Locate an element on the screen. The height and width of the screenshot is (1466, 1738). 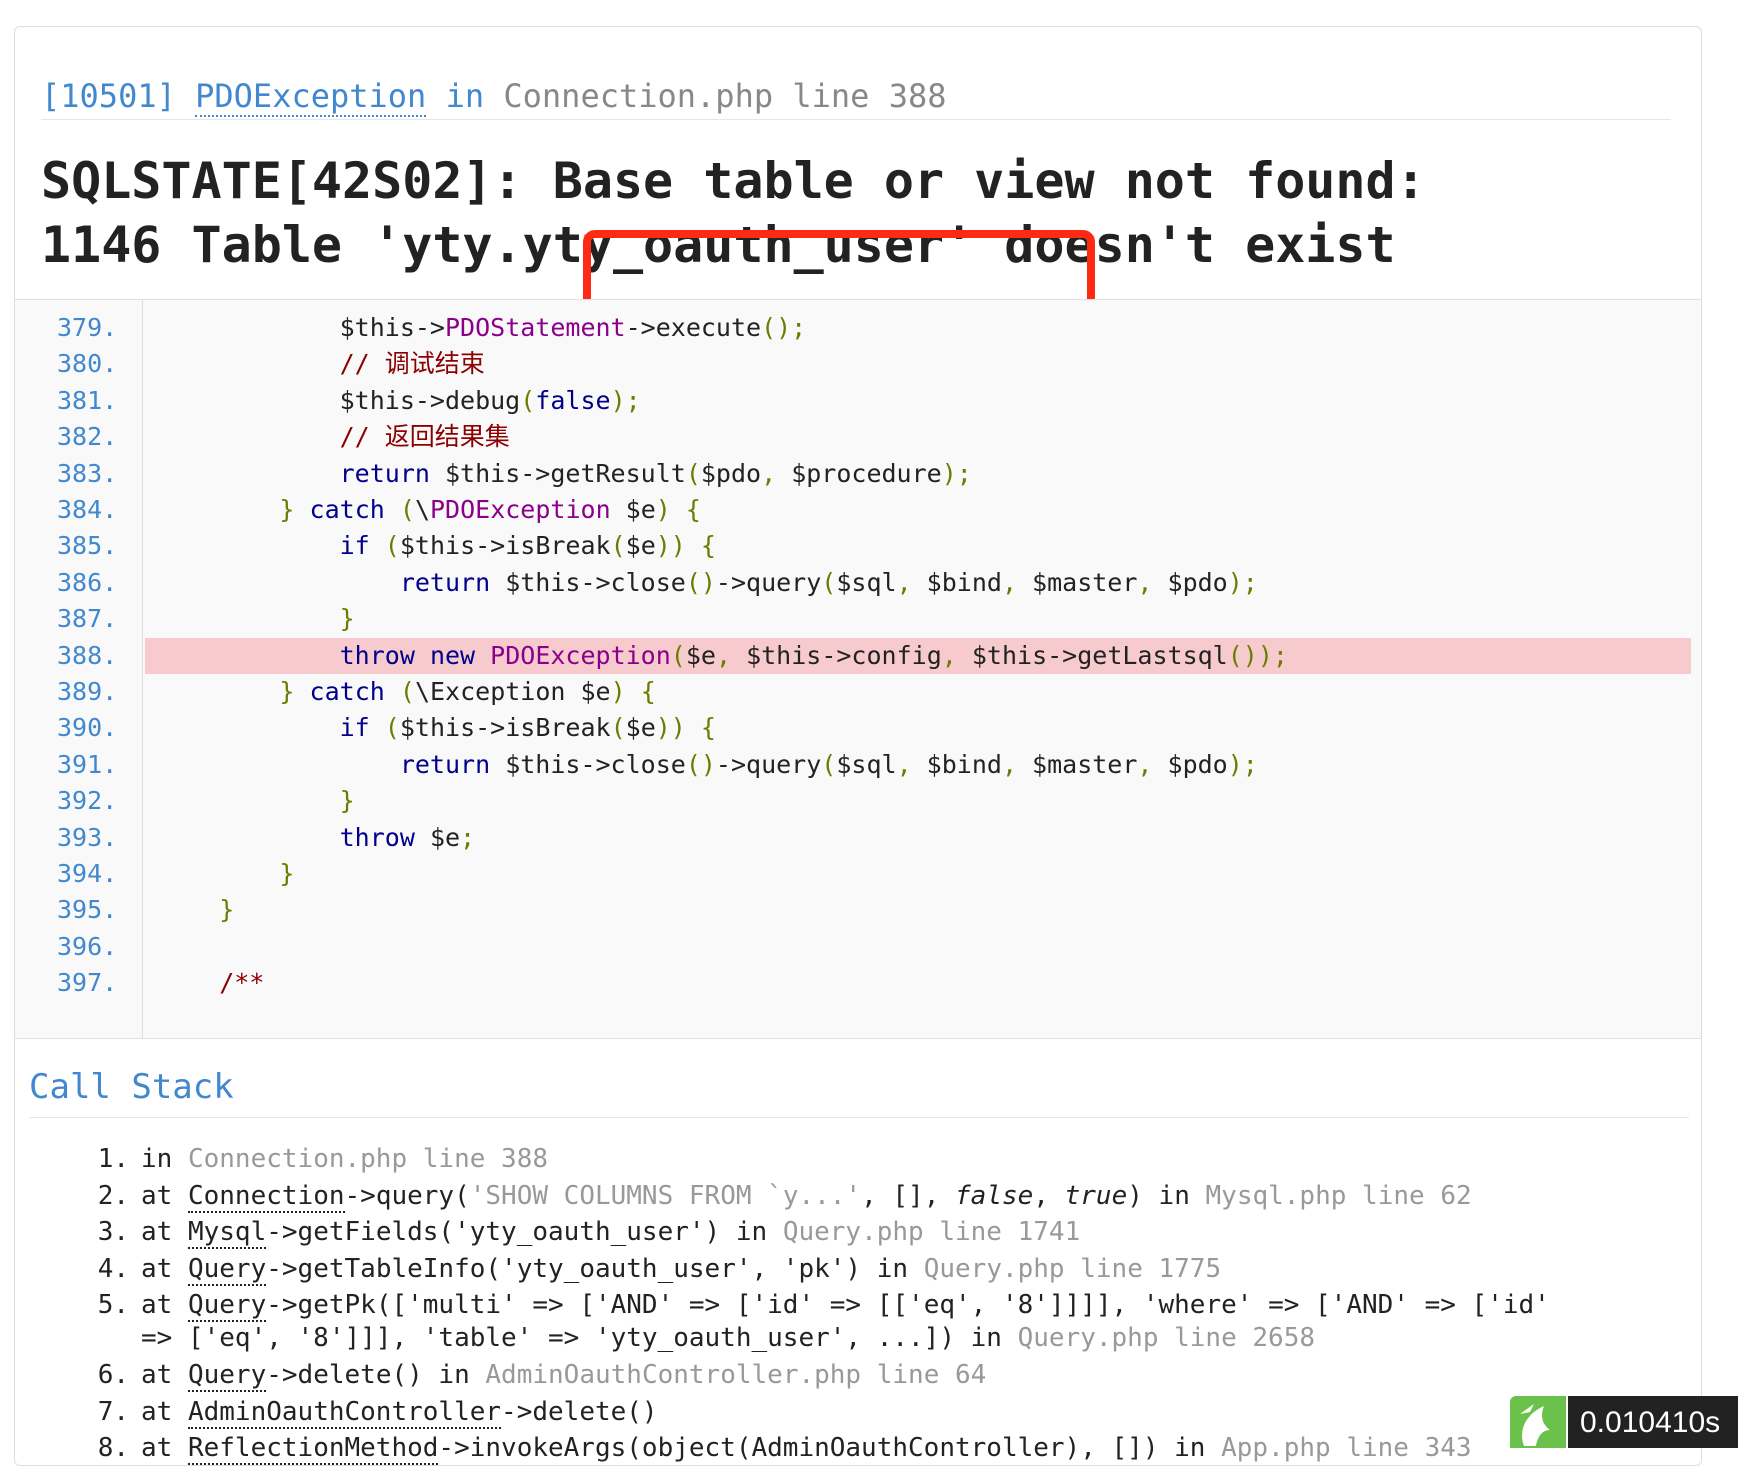
line-number: 388. is located at coordinates (87, 655).